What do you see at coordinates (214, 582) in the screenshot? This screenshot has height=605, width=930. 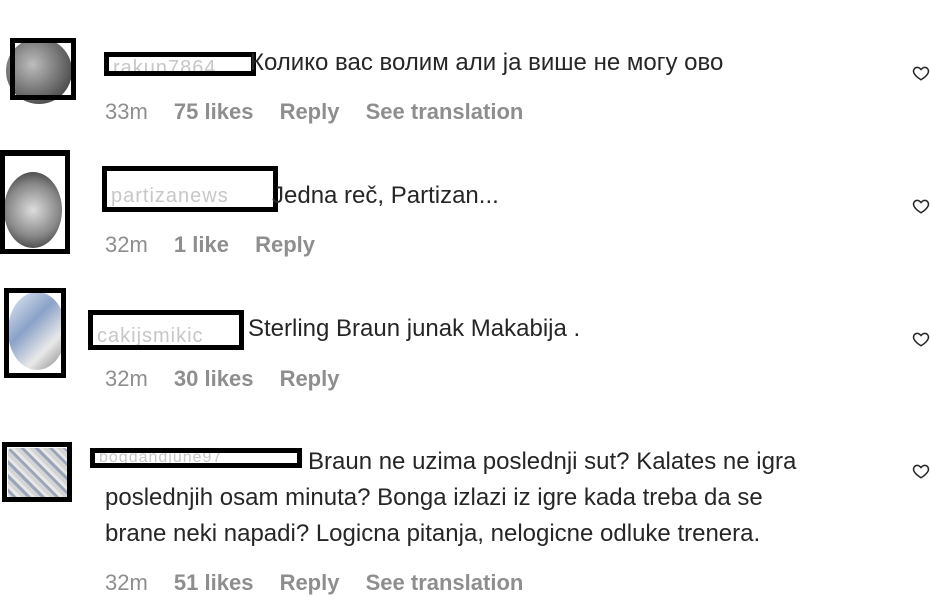 I see `likes-count: 51 likes` at bounding box center [214, 582].